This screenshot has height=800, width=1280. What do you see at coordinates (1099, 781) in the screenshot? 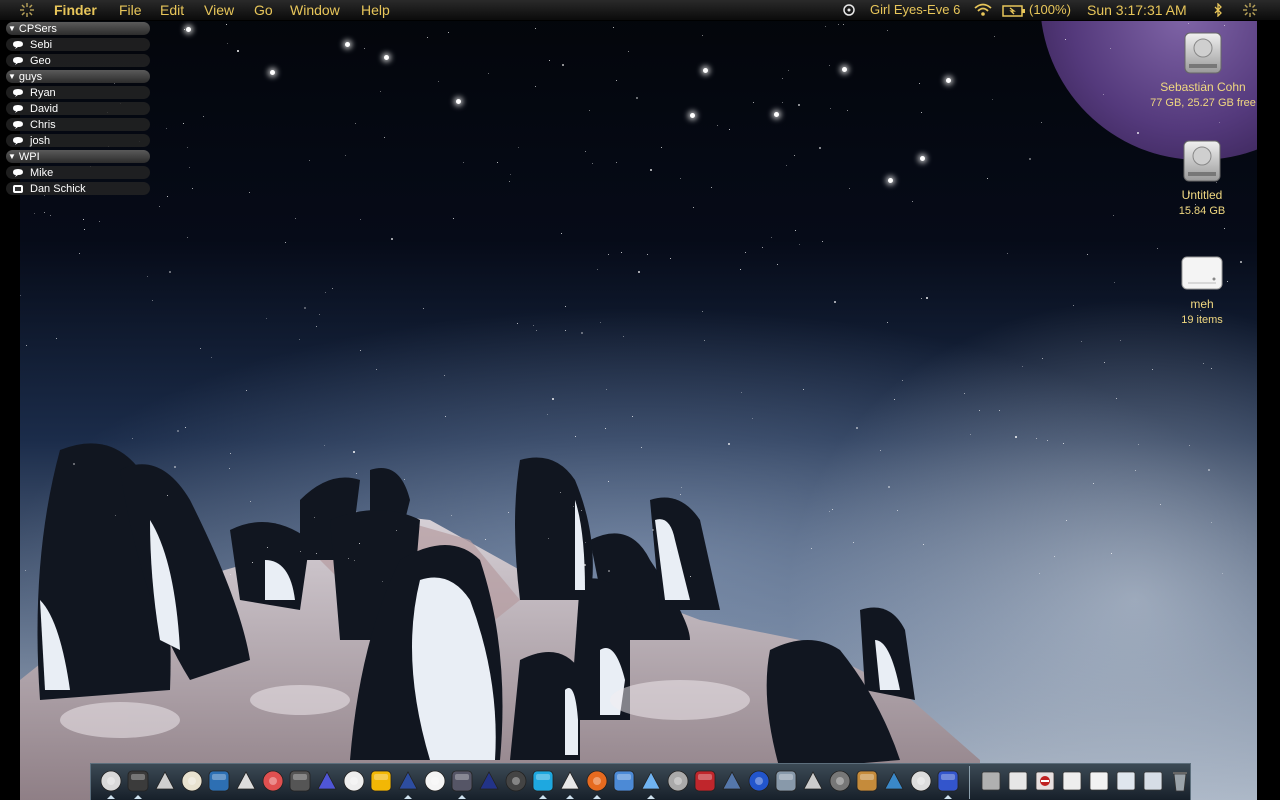
I see `document-icon` at bounding box center [1099, 781].